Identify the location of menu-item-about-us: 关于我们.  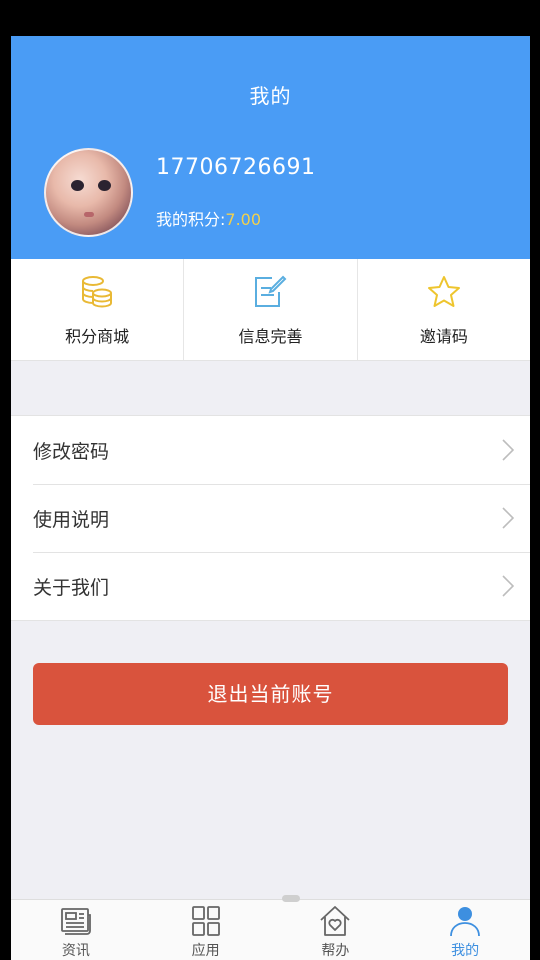
(270, 586).